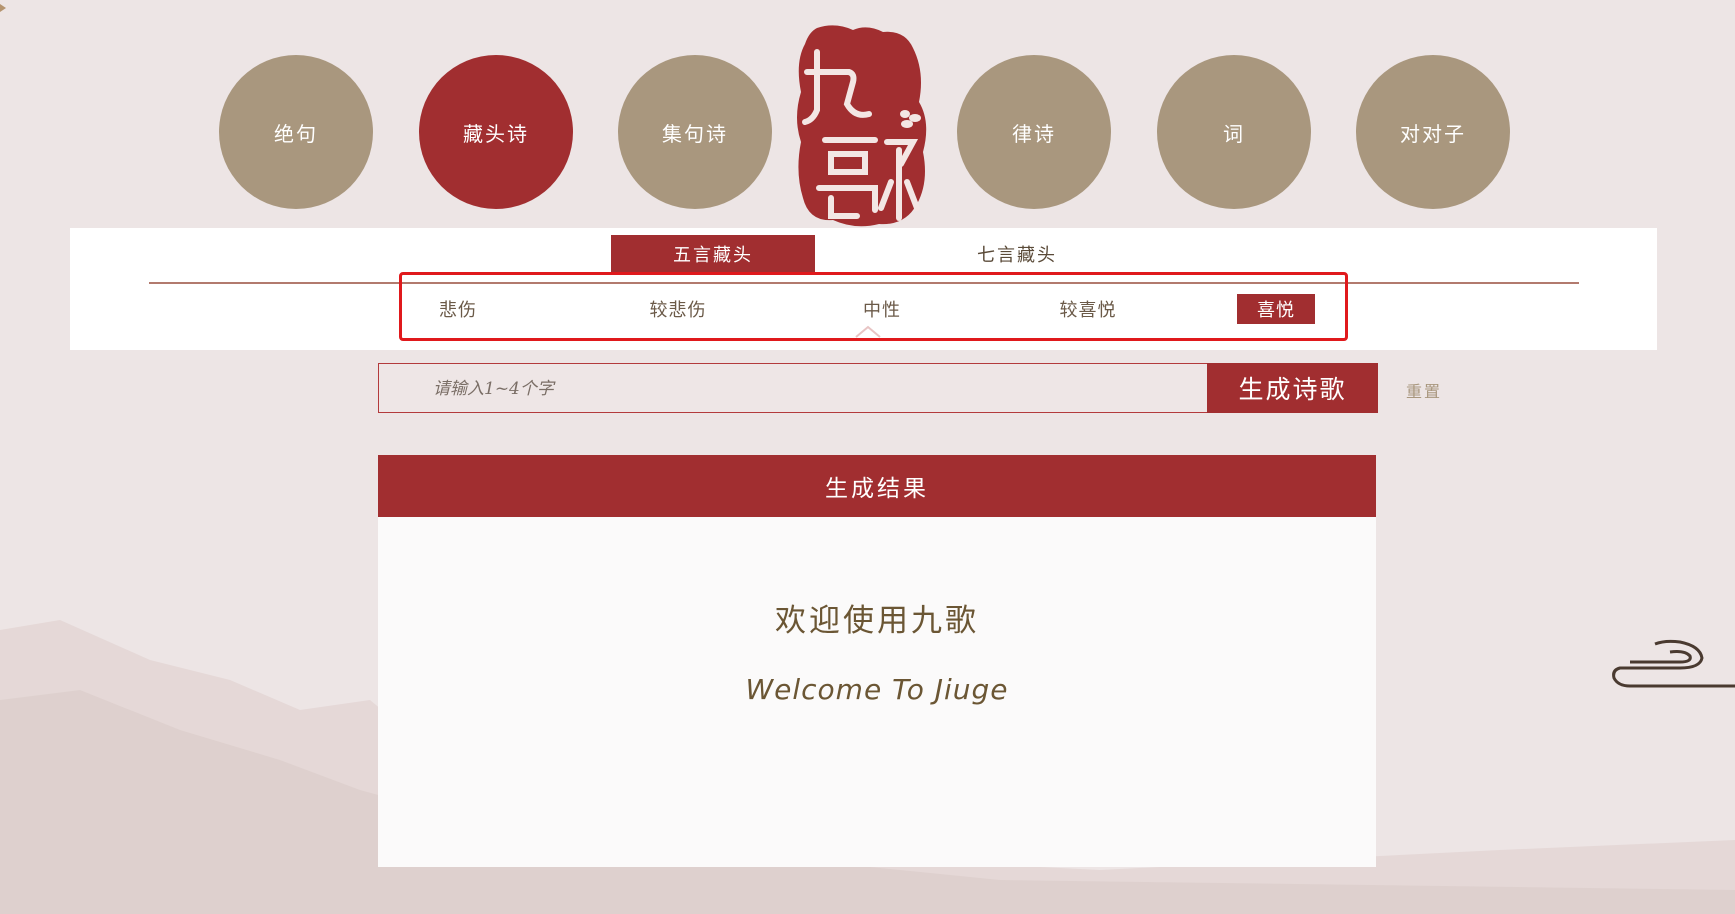 This screenshot has height=914, width=1735. I want to click on options-panel: 五言藏头 七言藏头 悲伤 较悲伤 中性 较喜悦 喜悦, so click(863, 289).